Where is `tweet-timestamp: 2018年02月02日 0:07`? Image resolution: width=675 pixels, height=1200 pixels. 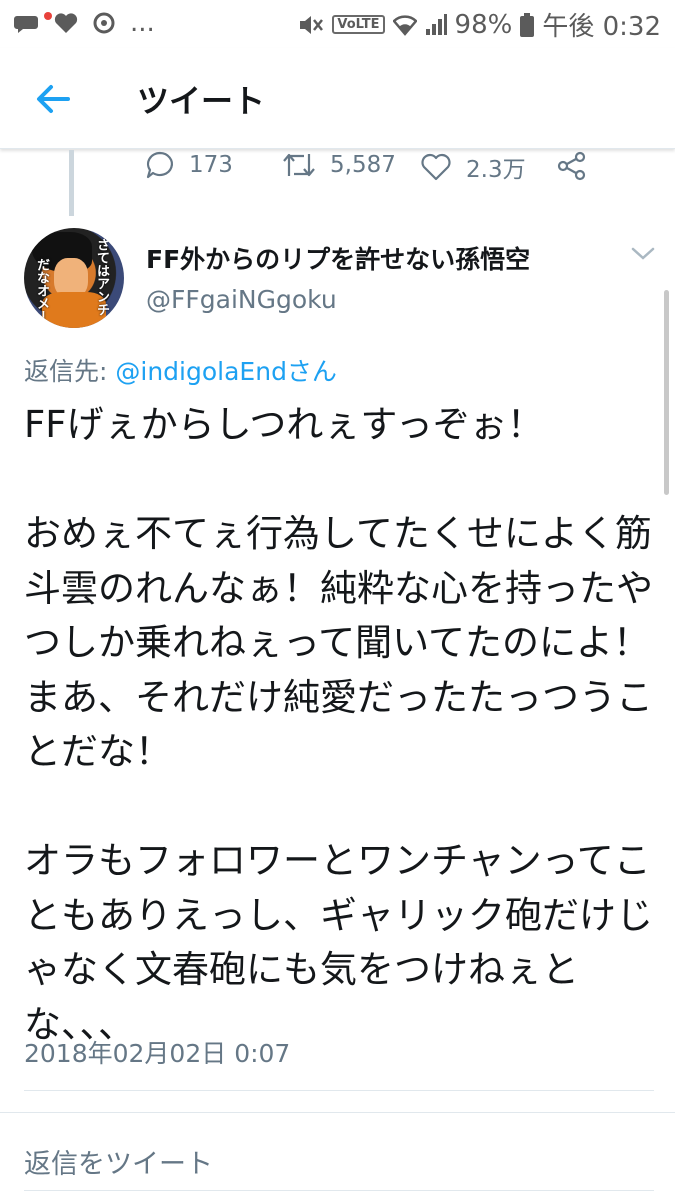
tweet-timestamp: 2018年02月02日 0:07 is located at coordinates (157, 1053).